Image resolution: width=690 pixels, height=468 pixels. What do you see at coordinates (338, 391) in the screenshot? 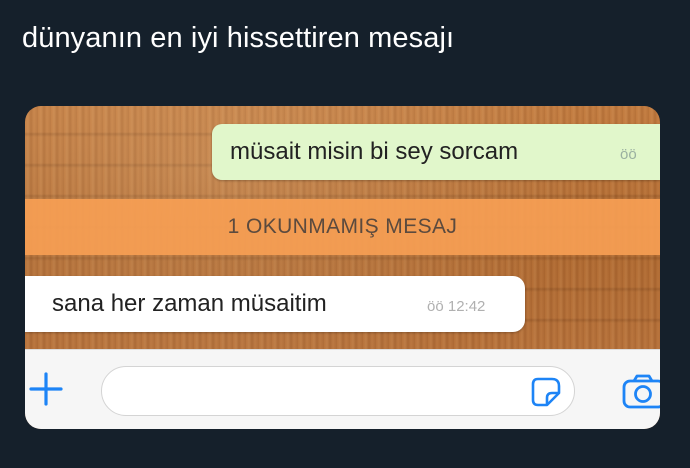
I see `message-input` at bounding box center [338, 391].